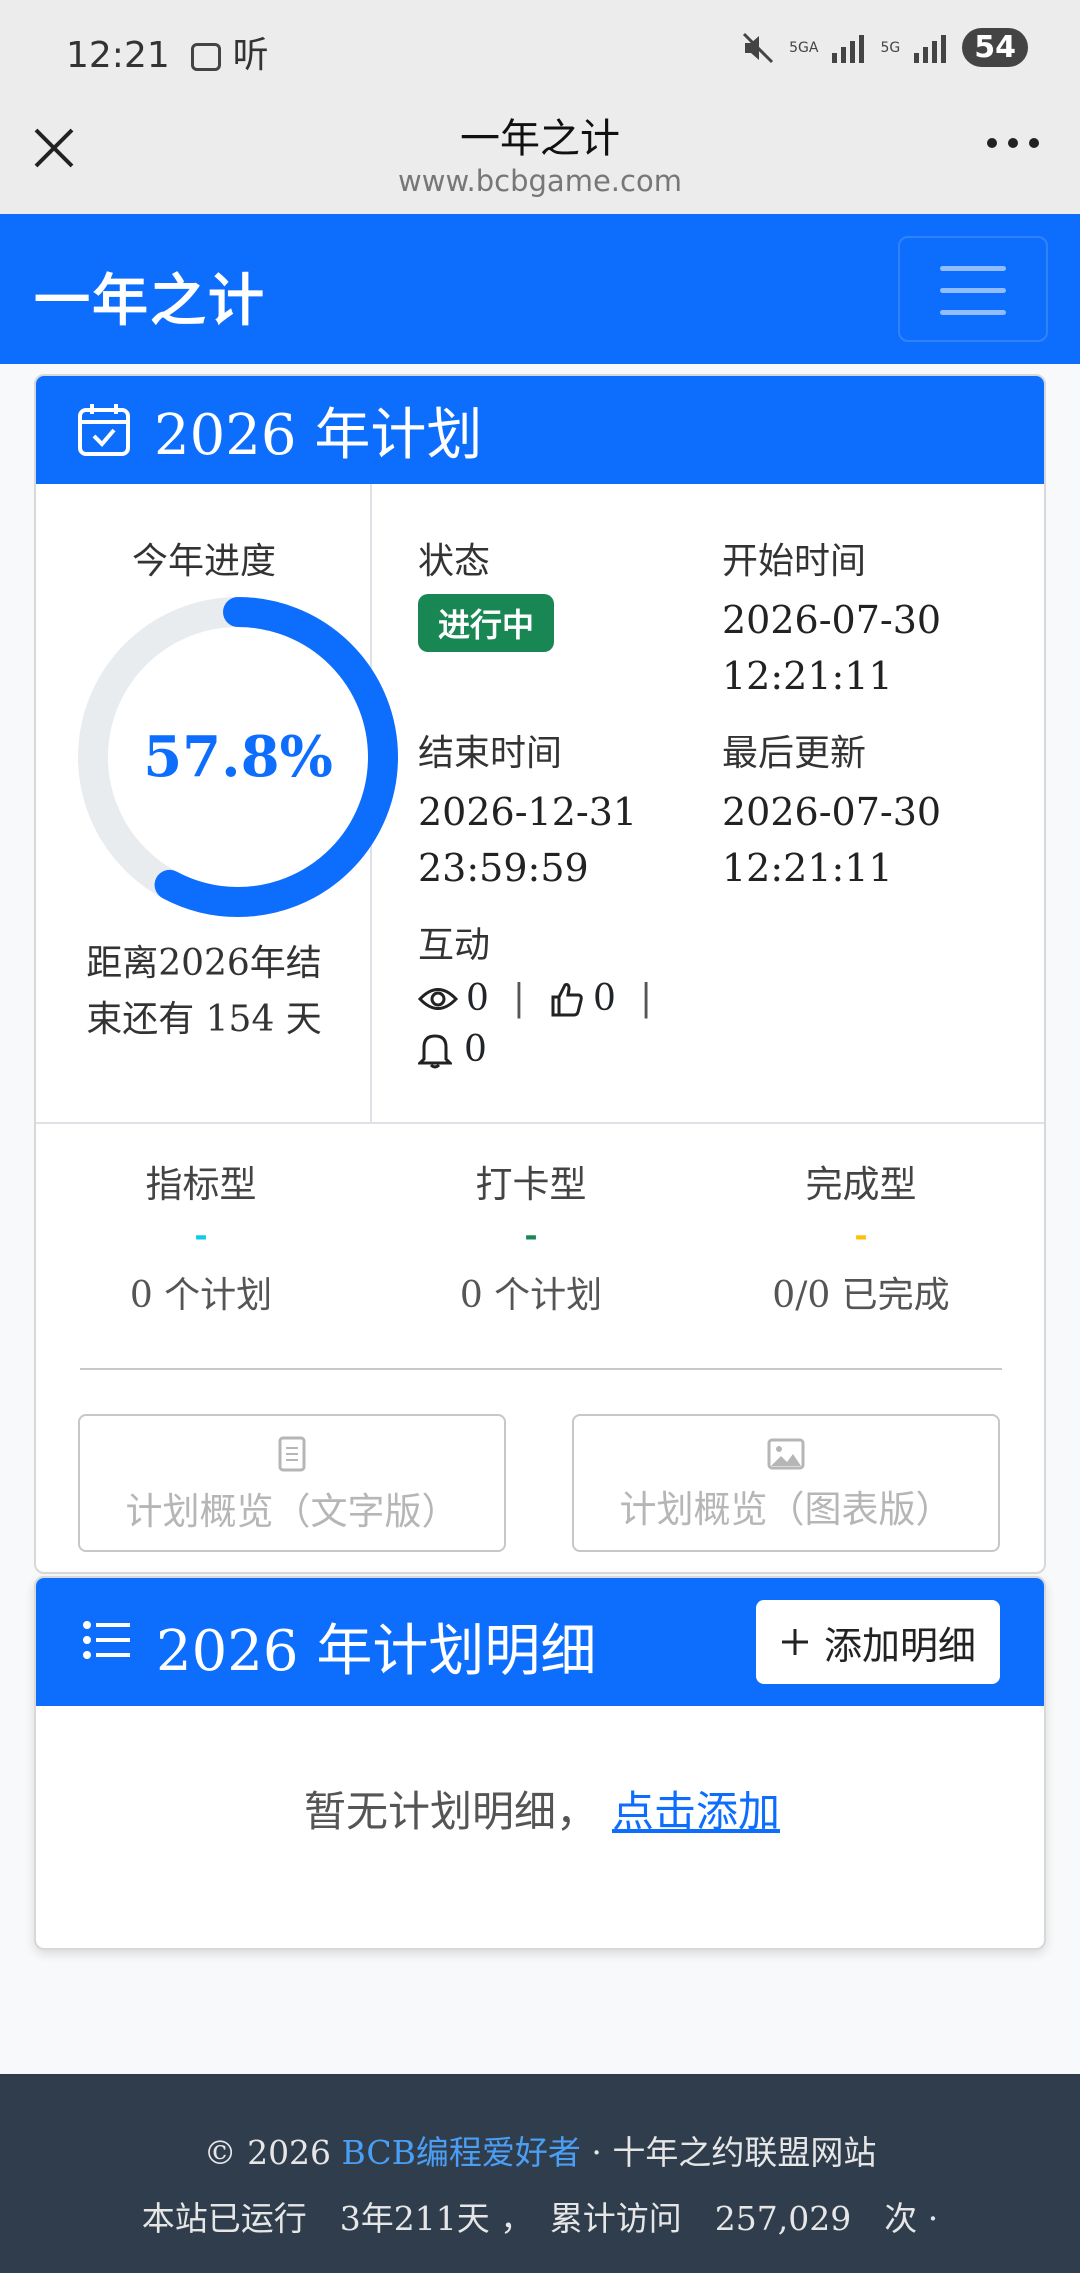 This screenshot has height=2273, width=1080. Describe the element at coordinates (206, 57) in the screenshot. I see `screen-record-icon` at that location.